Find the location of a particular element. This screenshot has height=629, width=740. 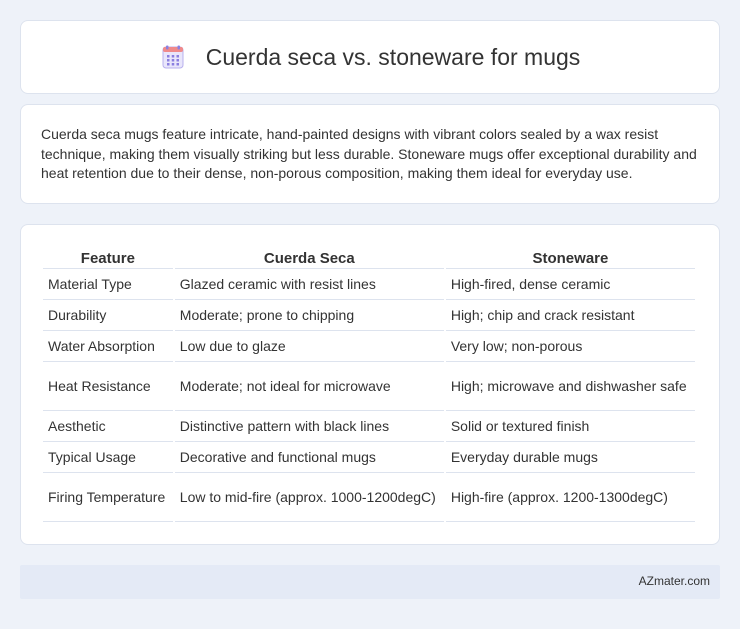

feature-cell: Typical Usage is located at coordinates (108, 457).